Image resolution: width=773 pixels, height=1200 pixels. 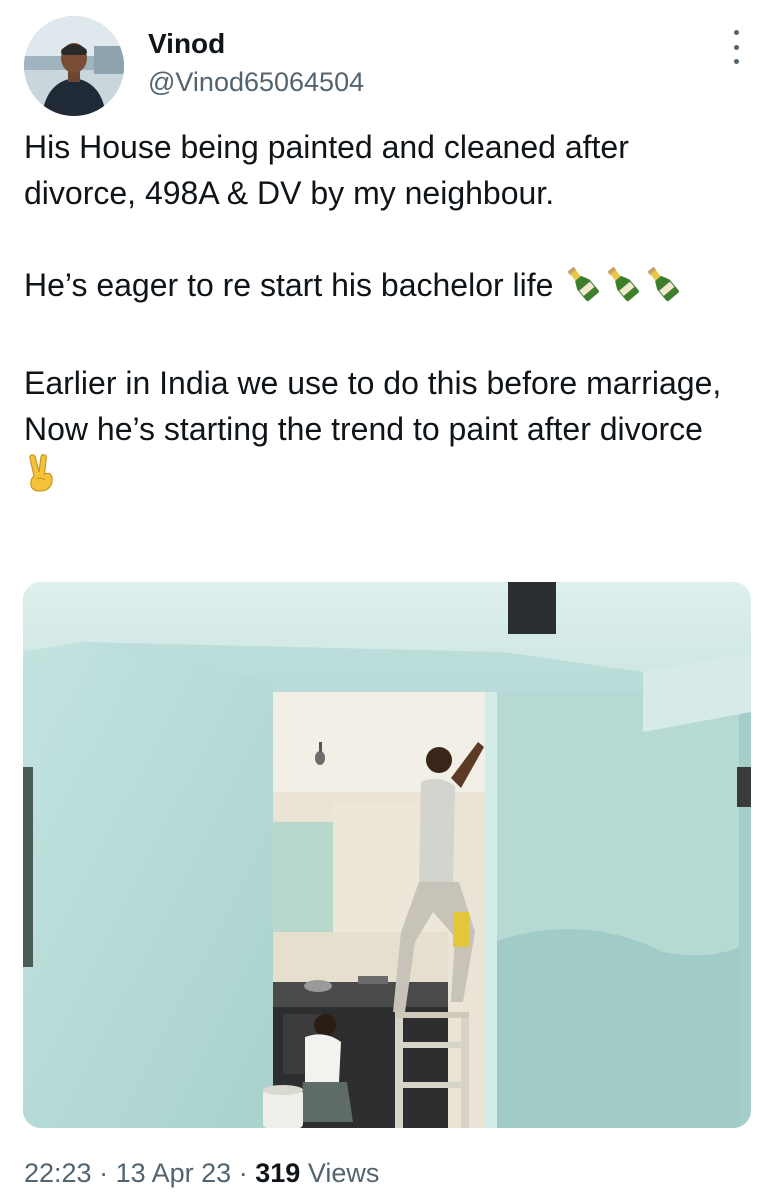 I want to click on tweet-paragraph-2-text: He’s eager to re start his bachelor life, so click(x=289, y=285).